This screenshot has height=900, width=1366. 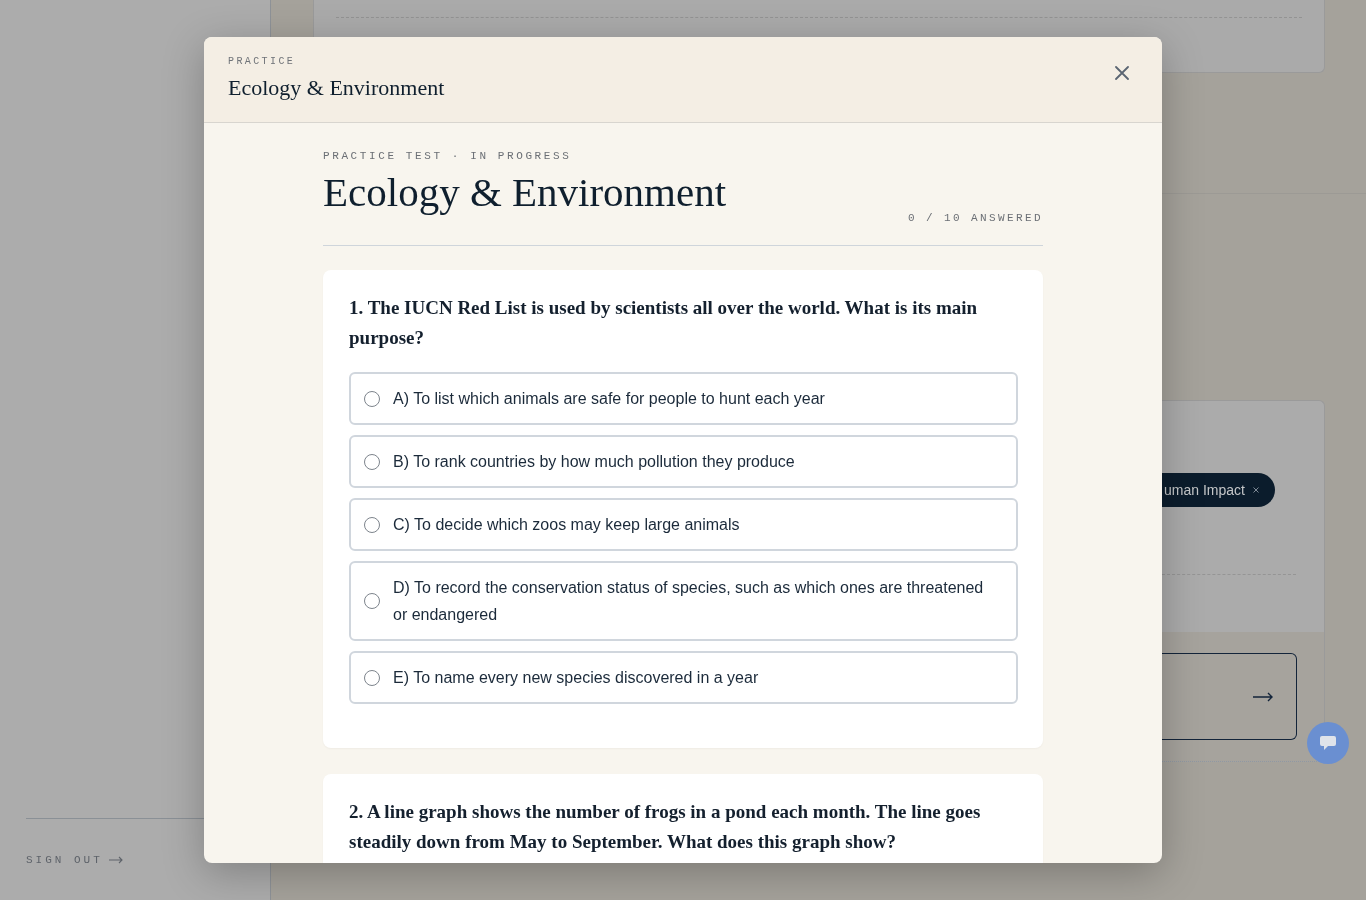 What do you see at coordinates (1218, 490) in the screenshot?
I see `topic-chip: uman Impact` at bounding box center [1218, 490].